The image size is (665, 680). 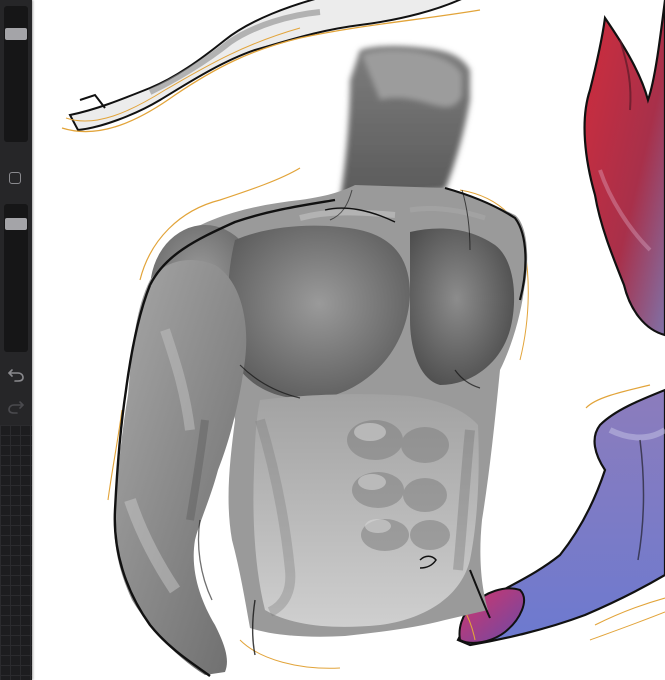 What do you see at coordinates (624, 168) in the screenshot?
I see `red-creature-sketch` at bounding box center [624, 168].